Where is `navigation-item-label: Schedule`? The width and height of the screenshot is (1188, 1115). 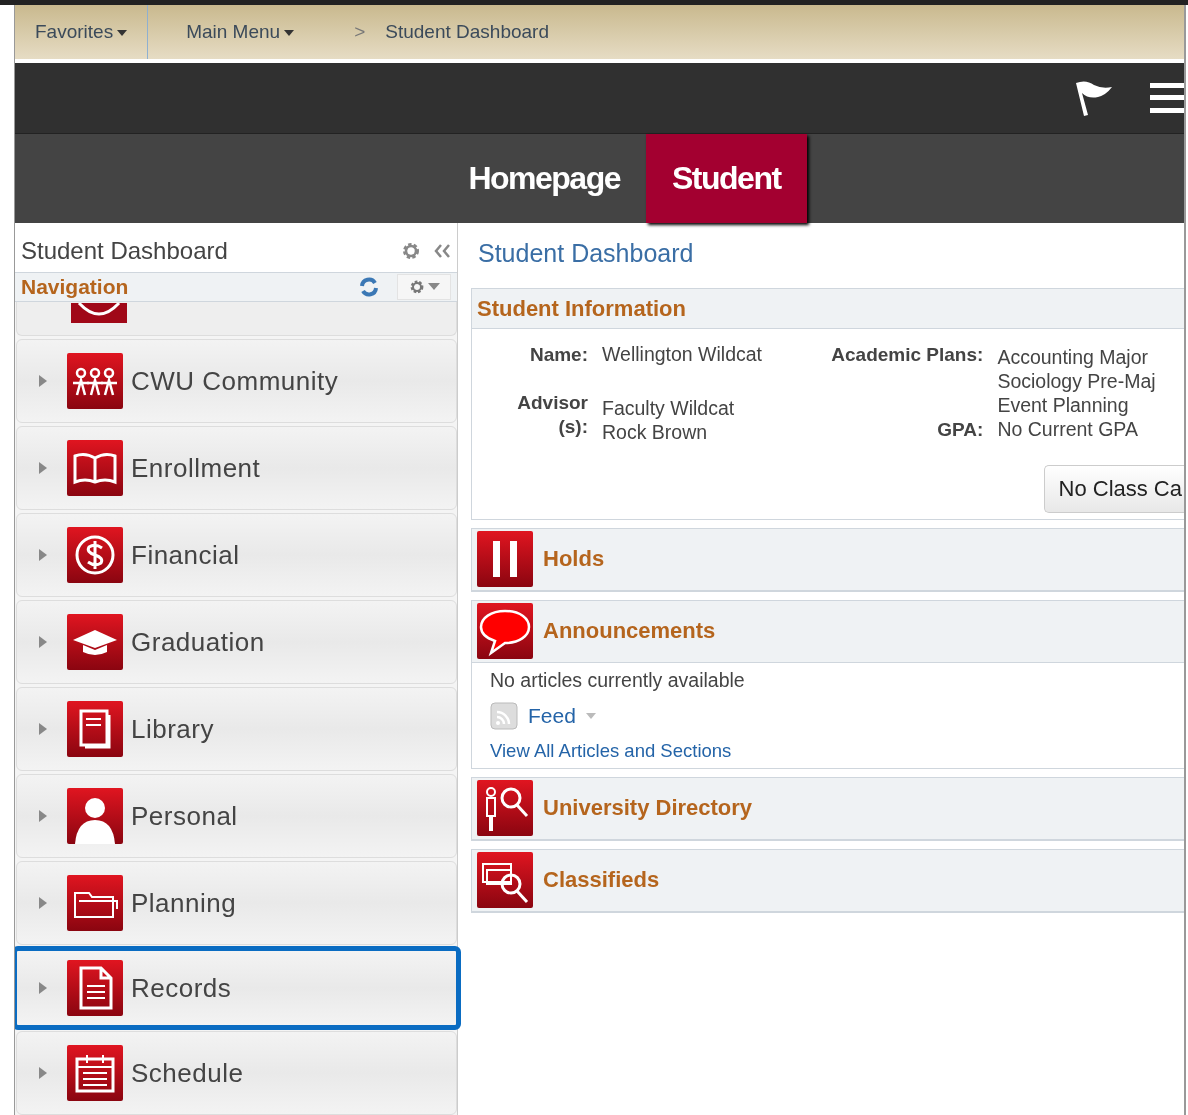
navigation-item-label: Schedule is located at coordinates (187, 1073).